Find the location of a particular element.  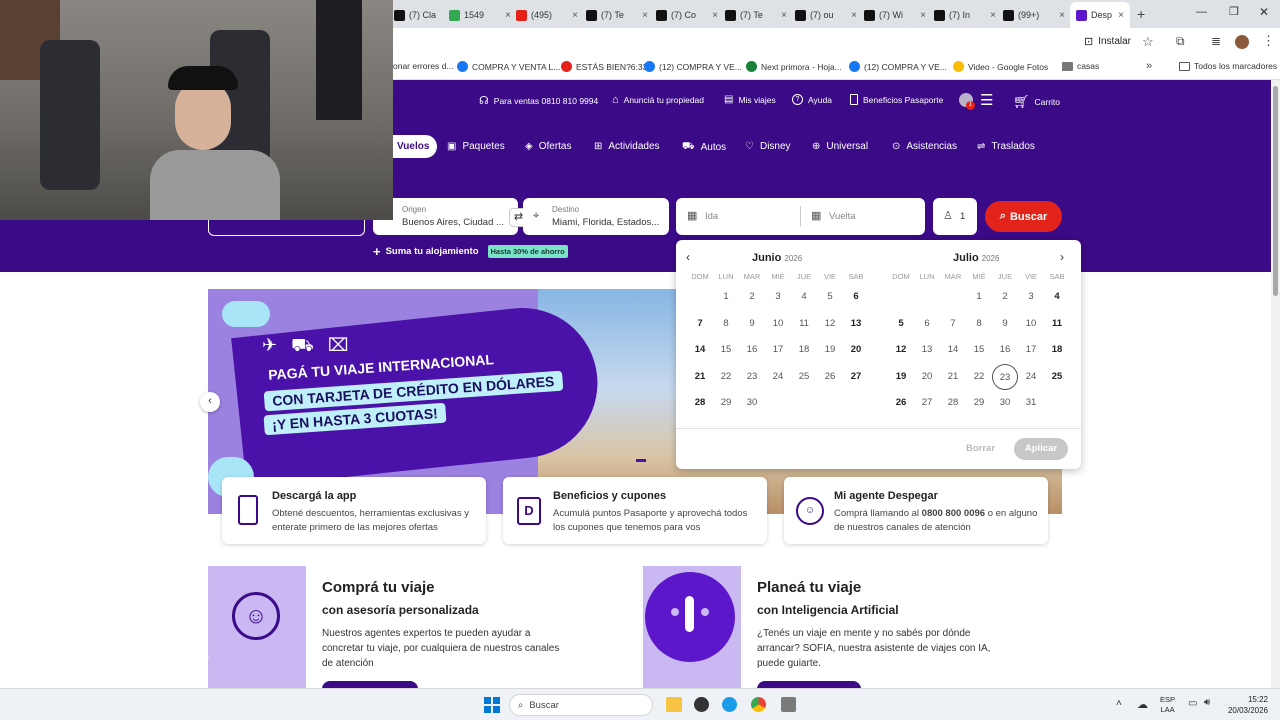

media-control-icon: ≣ is located at coordinates (1216, 41).